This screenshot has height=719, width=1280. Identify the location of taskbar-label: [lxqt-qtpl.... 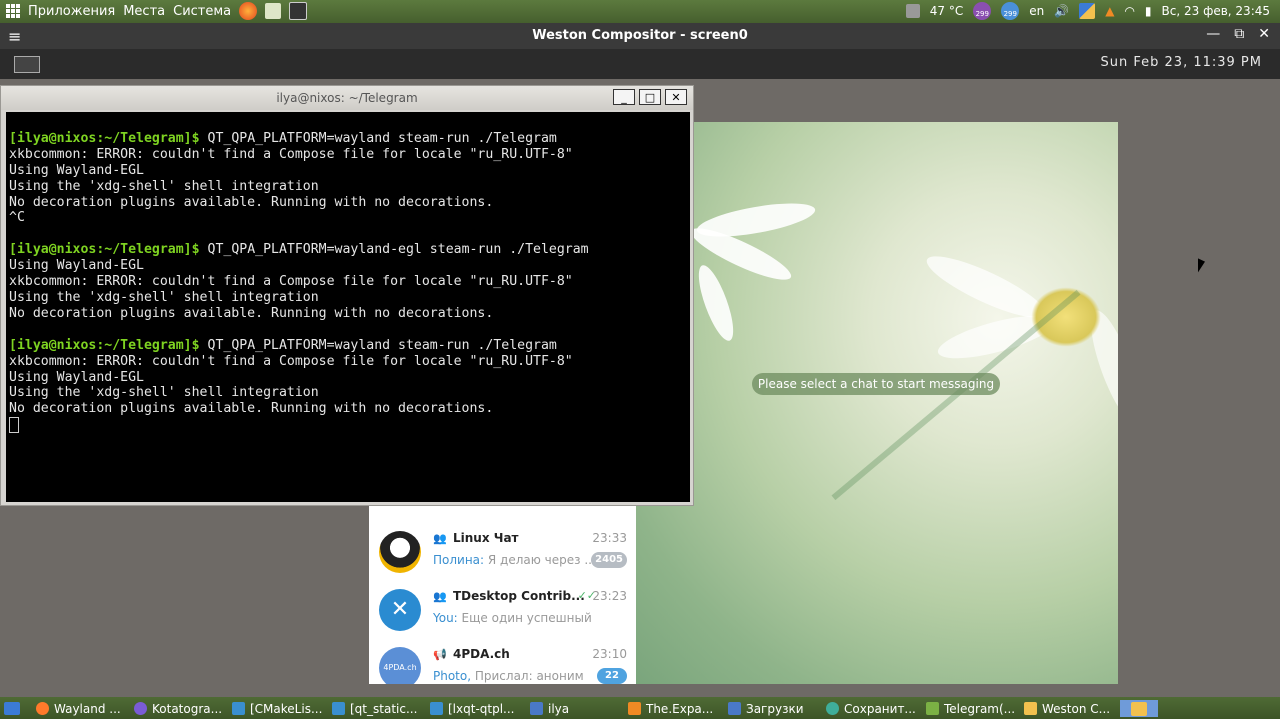
(481, 708).